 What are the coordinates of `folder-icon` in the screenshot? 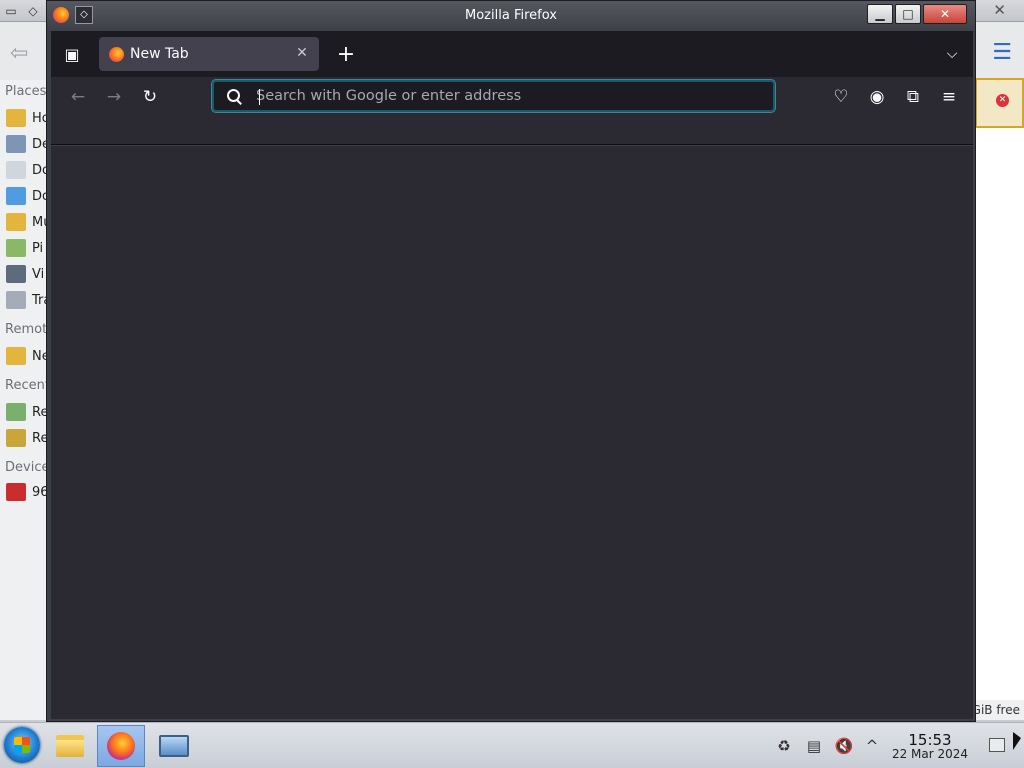 It's located at (70, 746).